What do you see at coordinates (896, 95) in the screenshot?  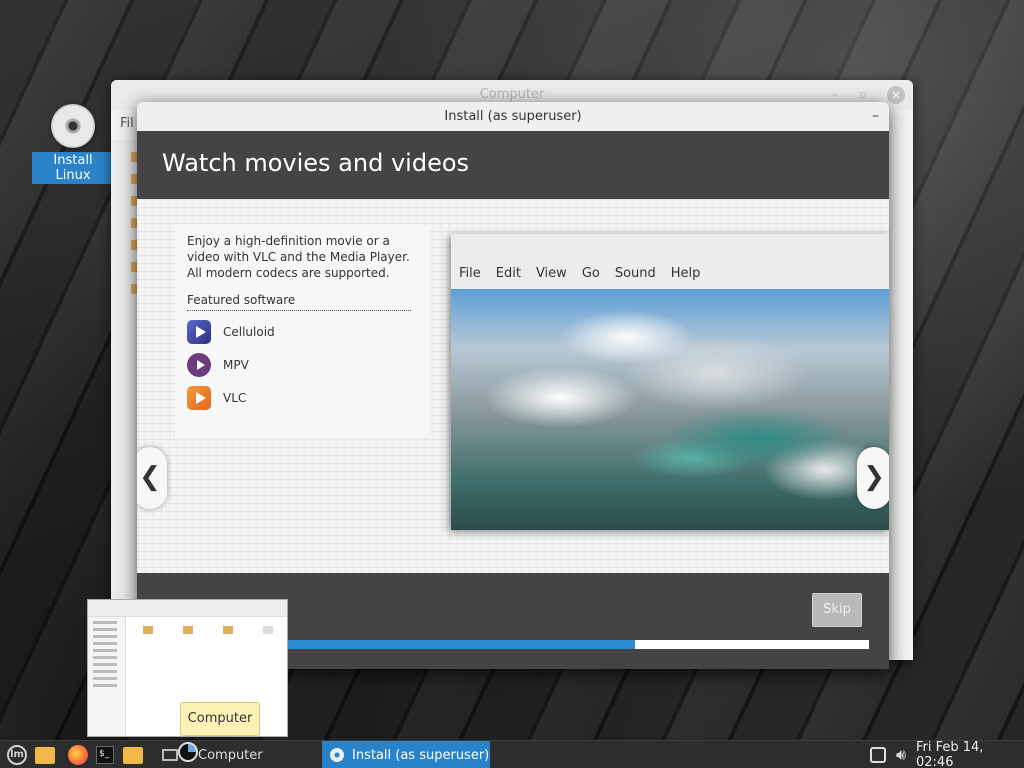 I see `close-icon: ×` at bounding box center [896, 95].